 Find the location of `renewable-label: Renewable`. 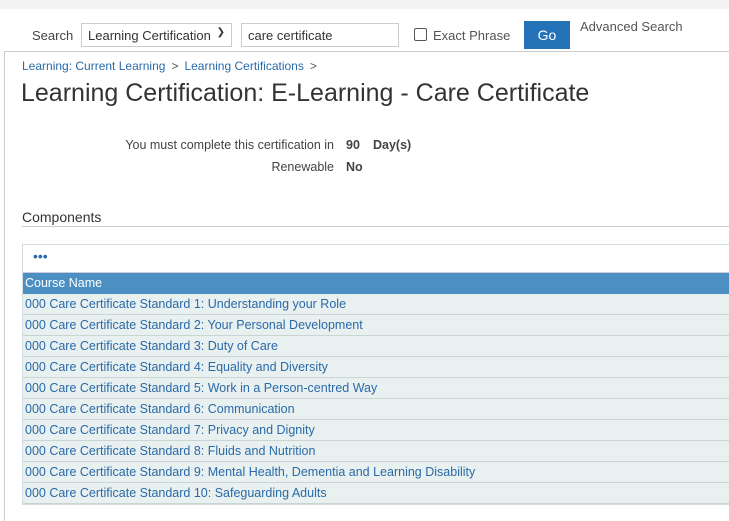

renewable-label: Renewable is located at coordinates (302, 167).